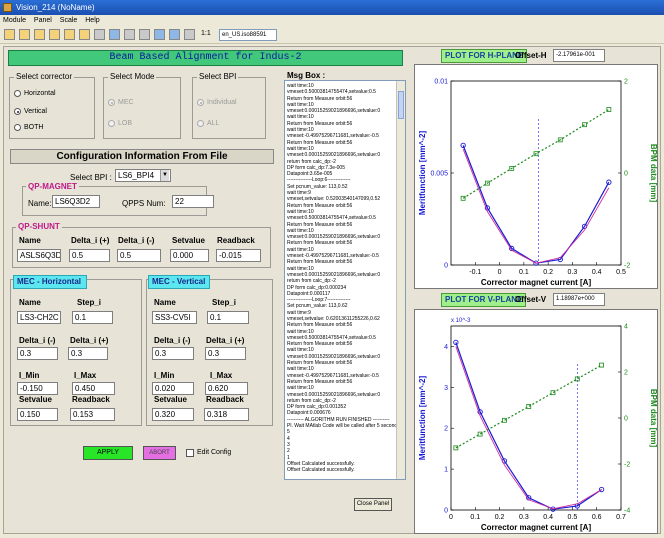 This screenshot has width=664, height=538. Describe the element at coordinates (174, 317) in the screenshot. I see `mecv-name-field: SS3-CV5I` at that location.